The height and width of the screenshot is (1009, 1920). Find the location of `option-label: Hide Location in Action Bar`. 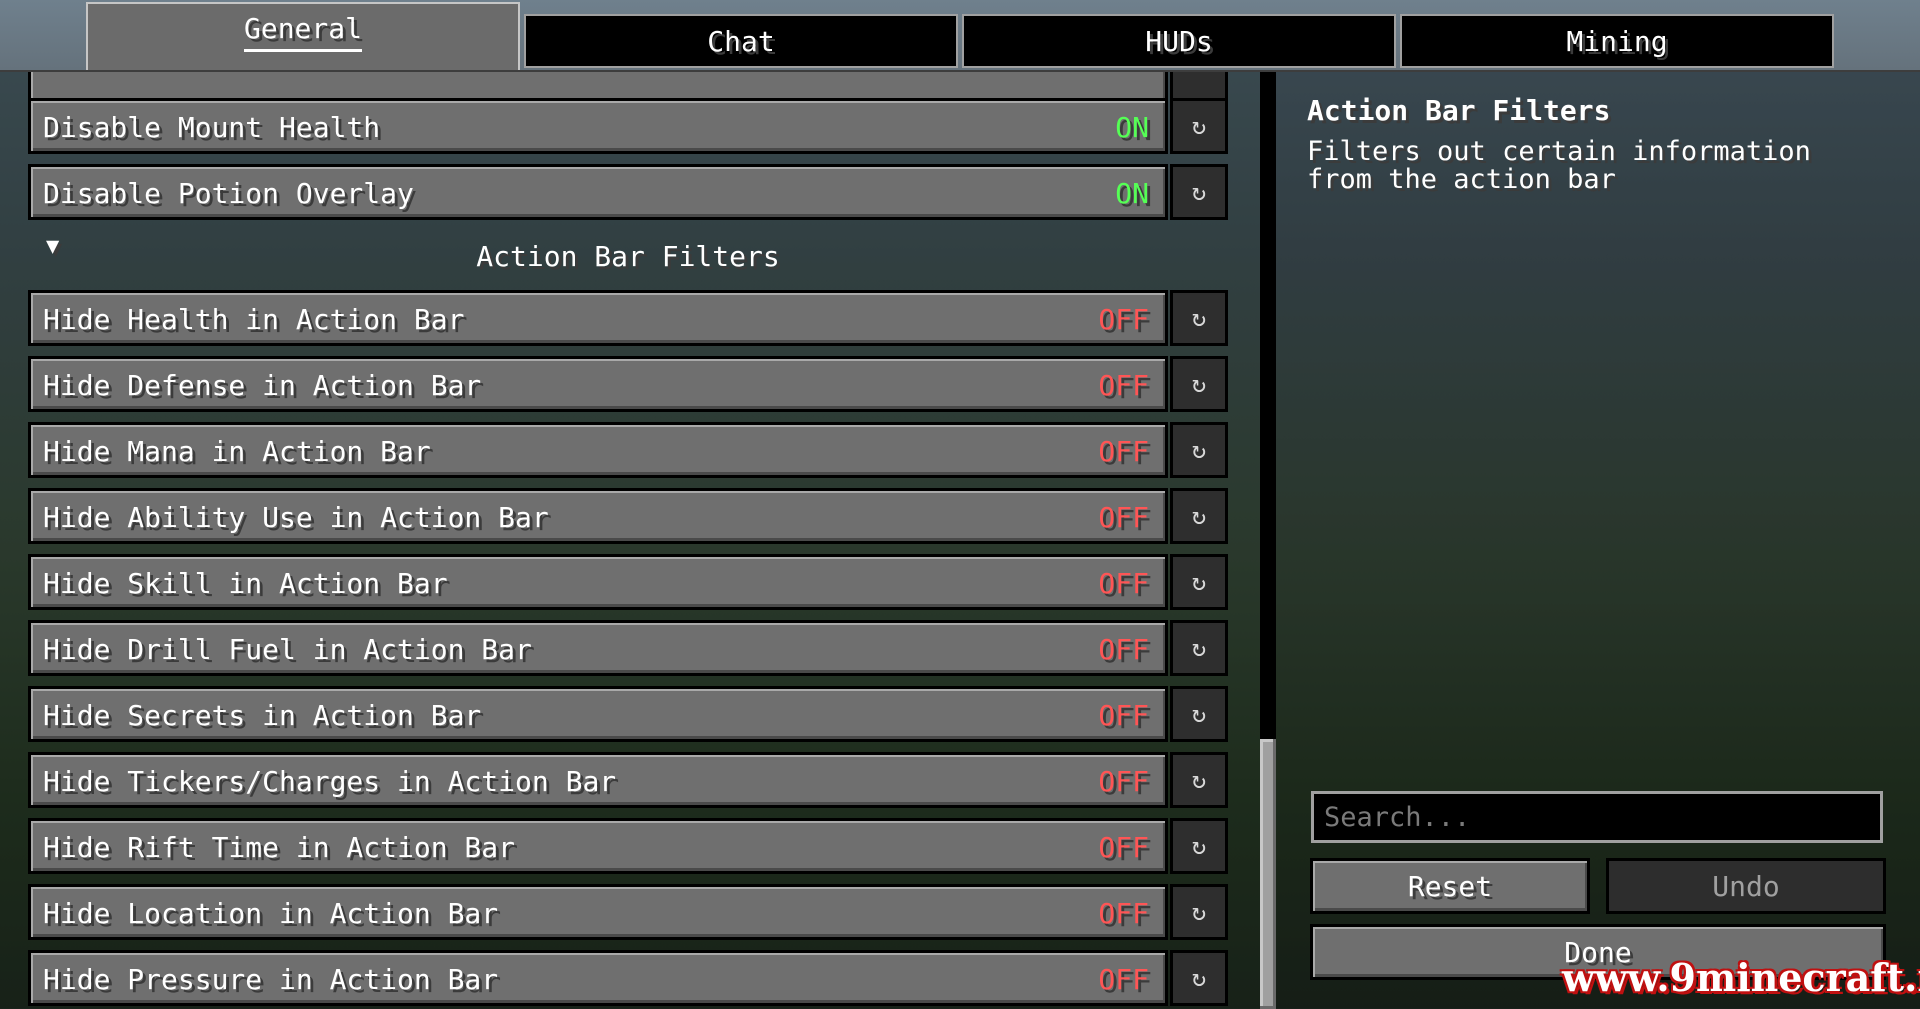

option-label: Hide Location in Action Bar is located at coordinates (271, 913).